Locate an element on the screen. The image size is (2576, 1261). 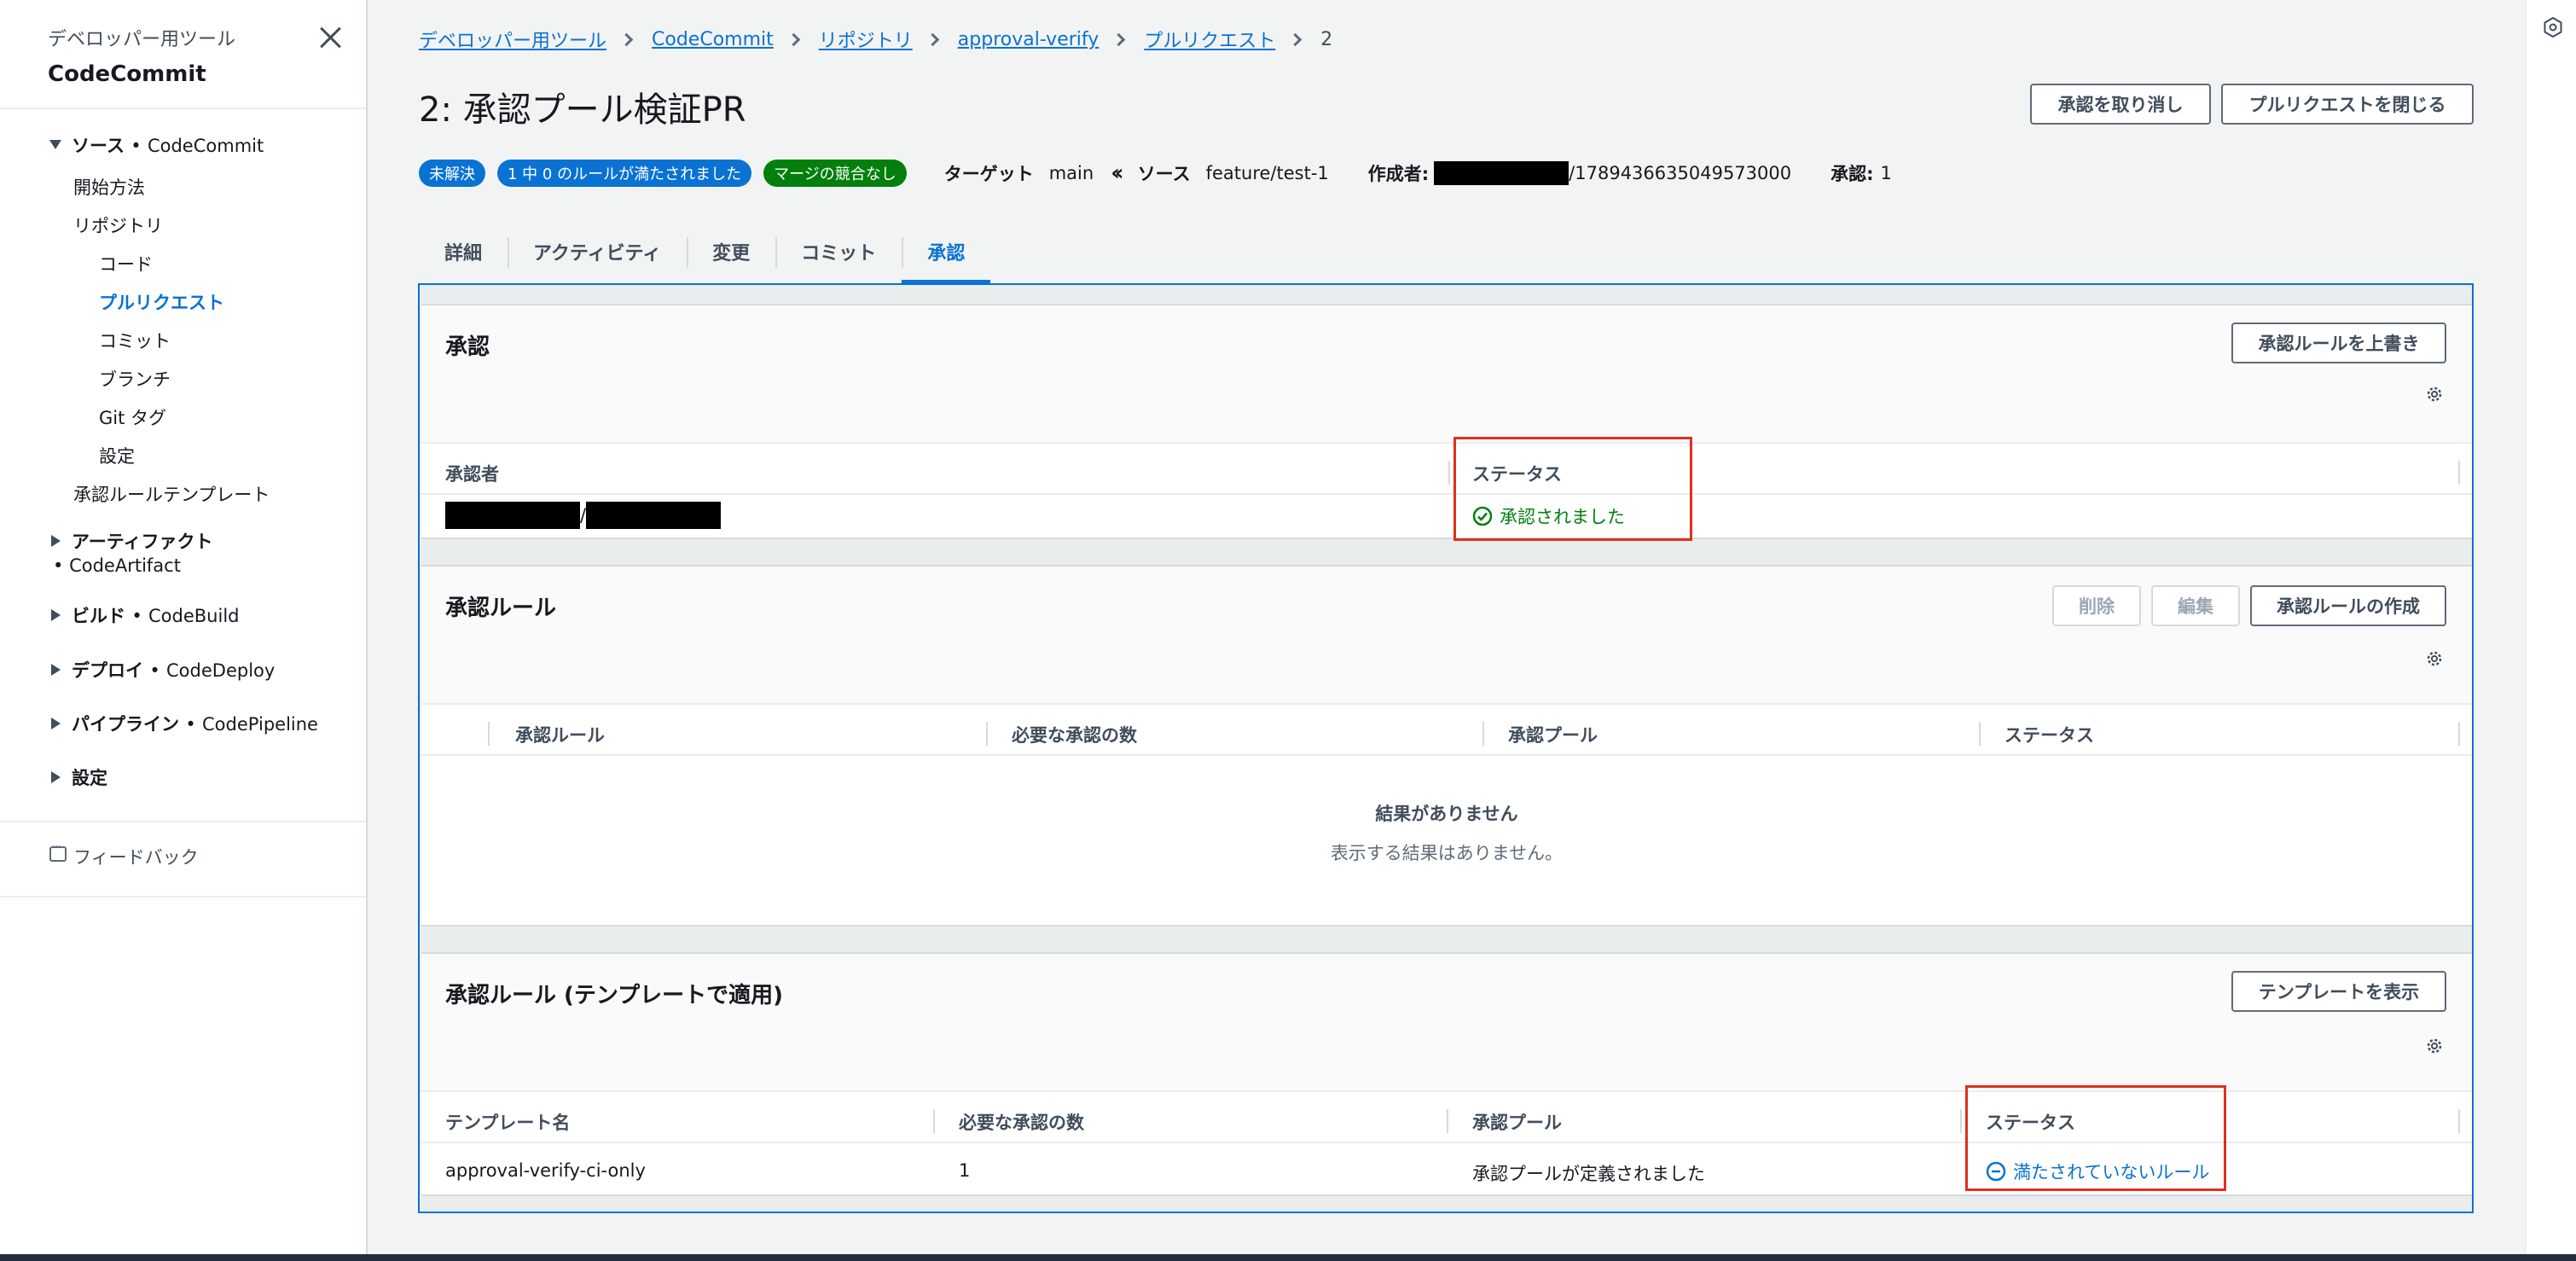
group-service: CodePipeline is located at coordinates (260, 725).